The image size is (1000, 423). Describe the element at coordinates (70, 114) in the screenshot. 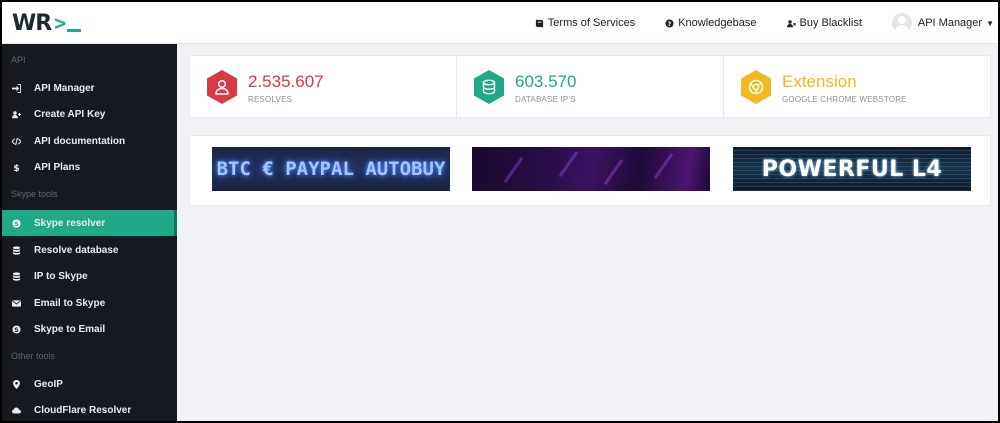

I see `sidebar-item-label: Create API Key` at that location.